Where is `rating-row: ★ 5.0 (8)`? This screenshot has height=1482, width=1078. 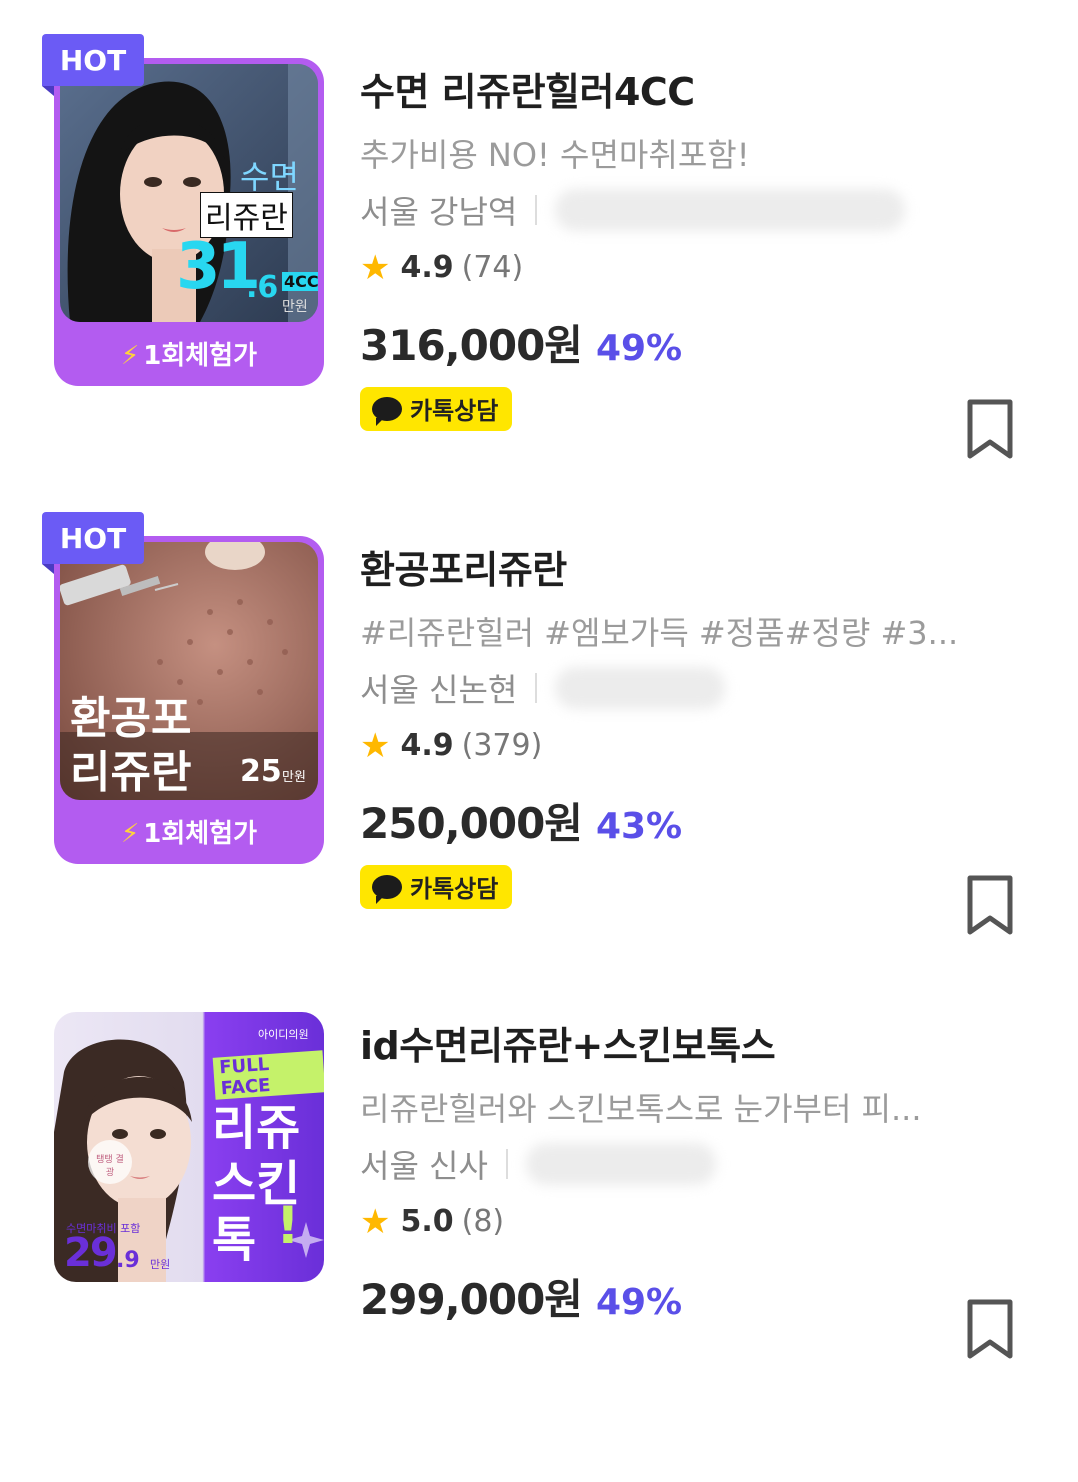 rating-row: ★ 5.0 (8) is located at coordinates (690, 1222).